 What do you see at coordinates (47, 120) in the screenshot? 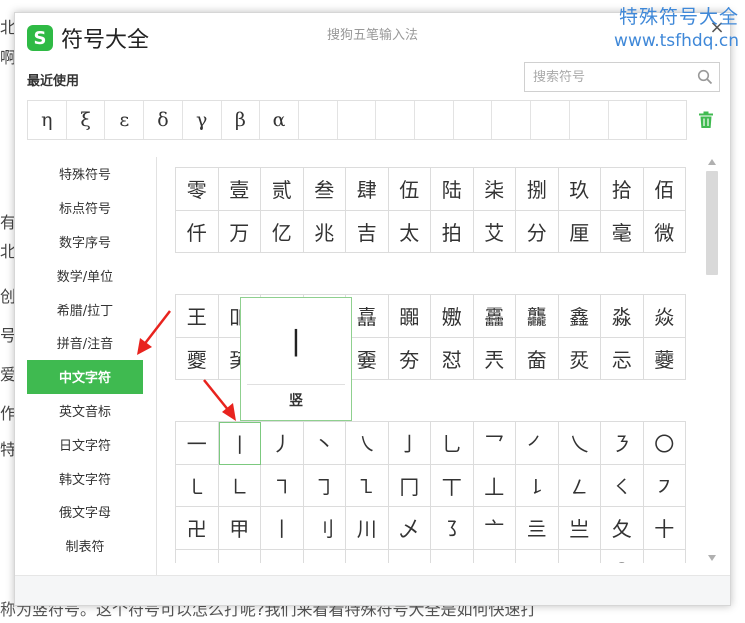
I see `recent-symbol: η` at bounding box center [47, 120].